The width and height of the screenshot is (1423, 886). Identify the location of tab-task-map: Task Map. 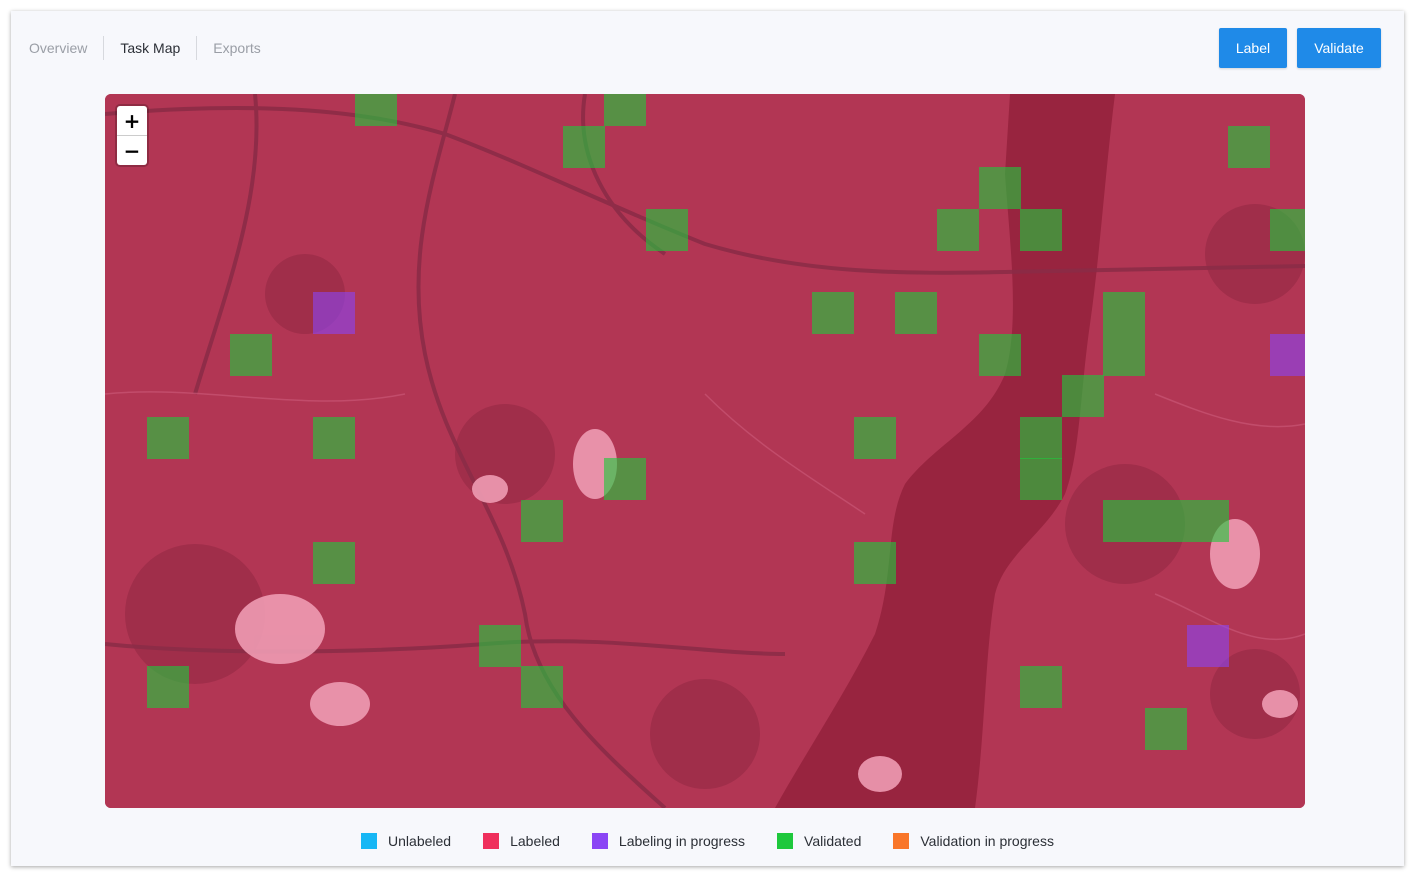
(159, 48).